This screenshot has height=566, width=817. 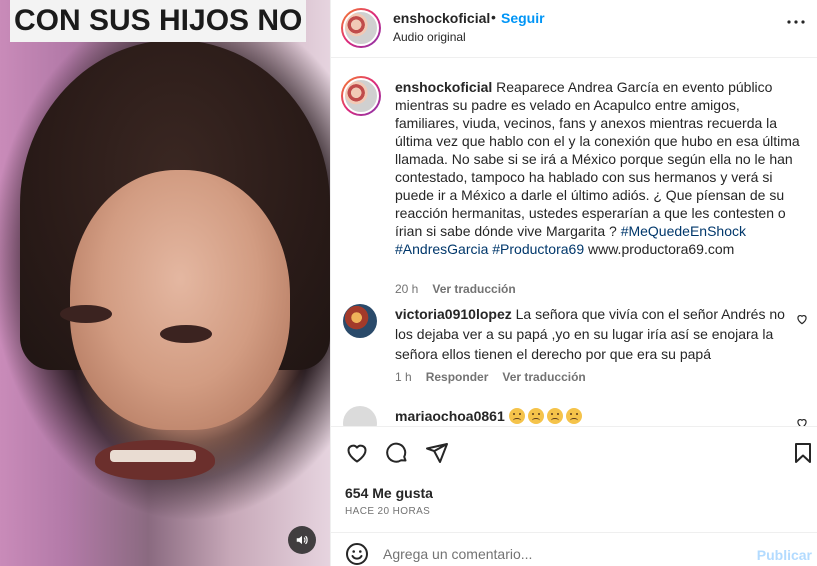 I want to click on more-options-button, so click(x=796, y=22).